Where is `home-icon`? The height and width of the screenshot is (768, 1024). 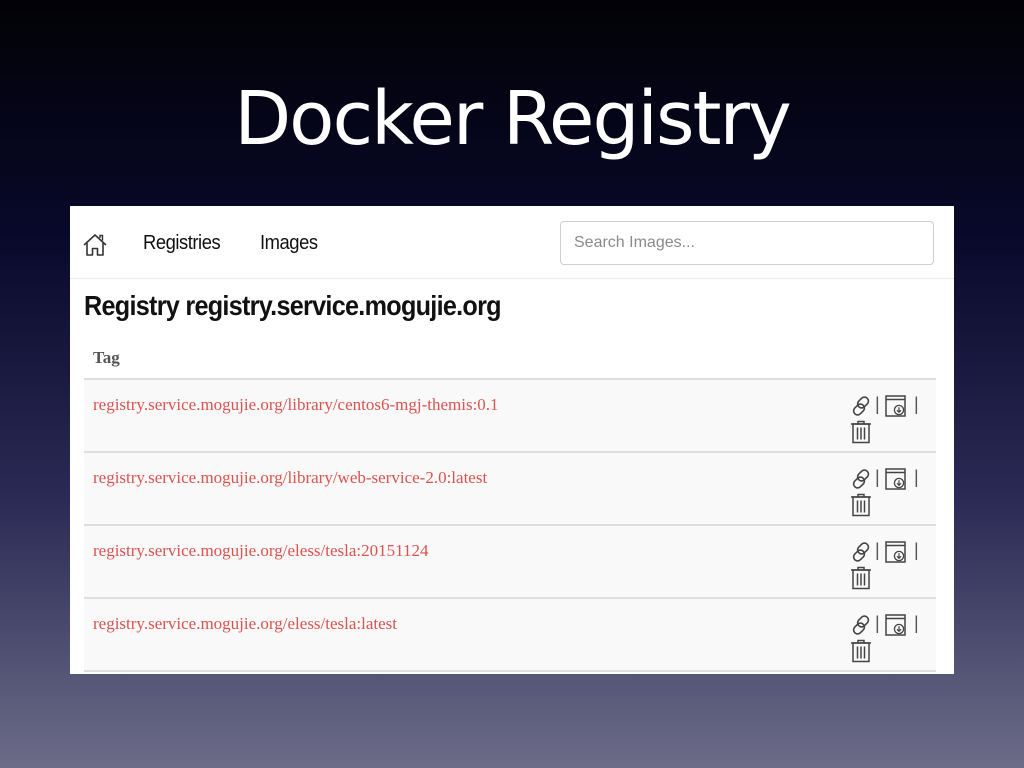 home-icon is located at coordinates (95, 245).